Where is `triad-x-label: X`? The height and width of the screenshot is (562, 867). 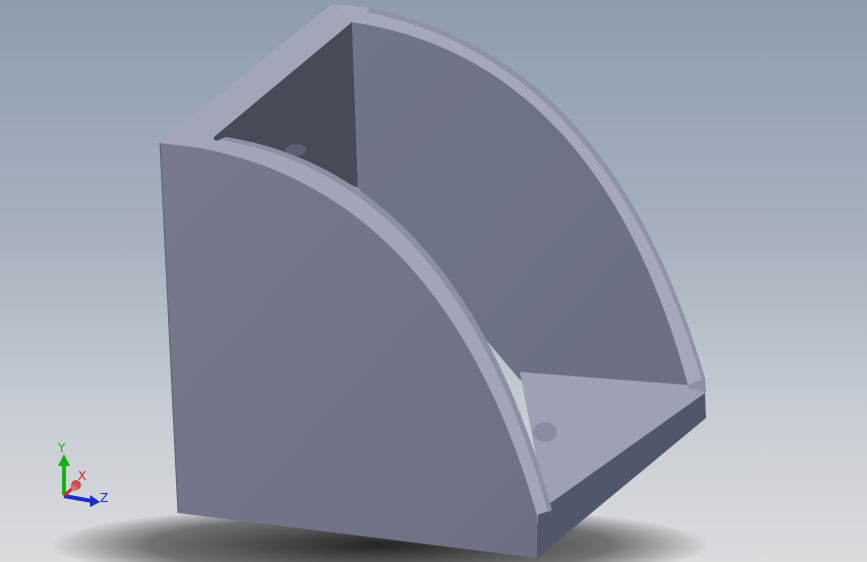 triad-x-label: X is located at coordinates (82, 476).